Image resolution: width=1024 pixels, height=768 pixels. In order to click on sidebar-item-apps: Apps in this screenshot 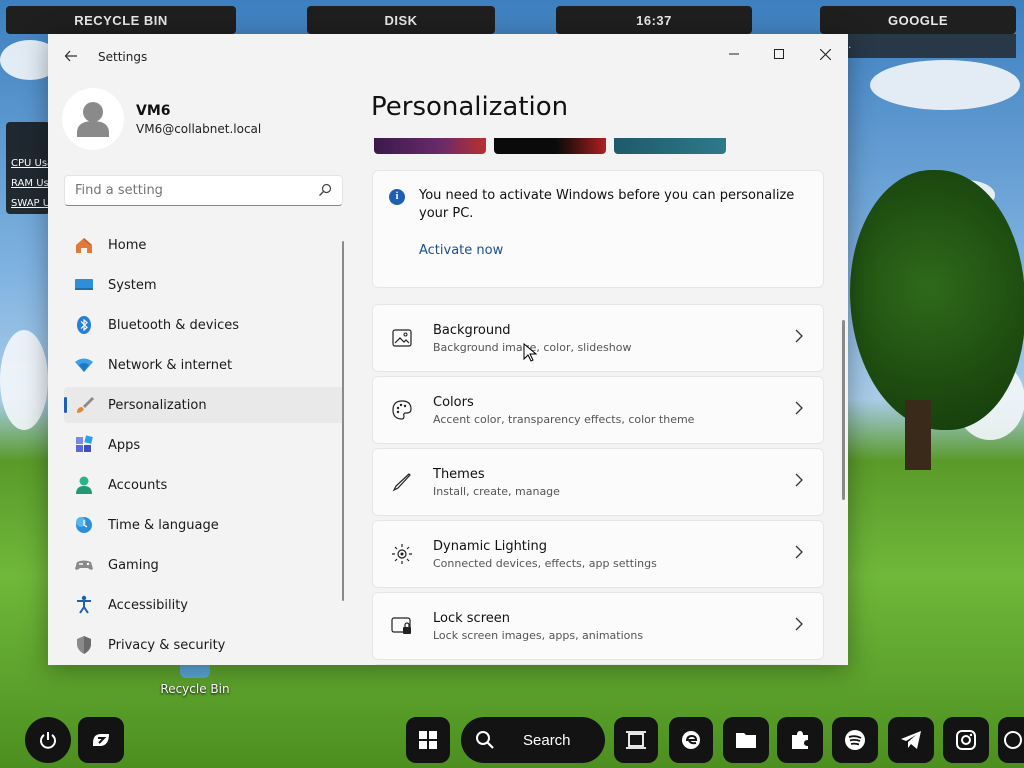, I will do `click(204, 445)`.